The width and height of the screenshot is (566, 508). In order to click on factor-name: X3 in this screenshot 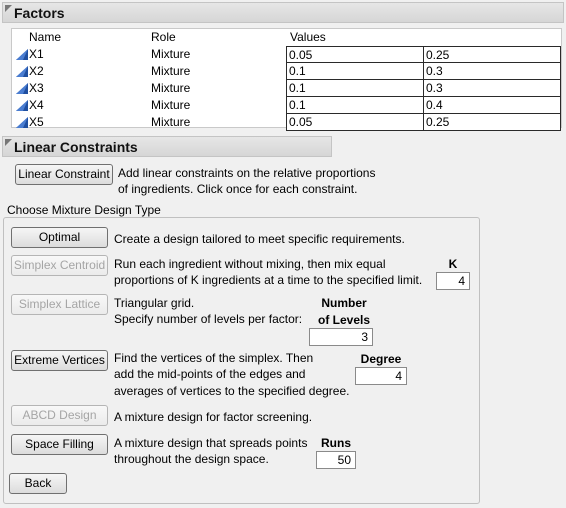, I will do `click(36, 88)`.